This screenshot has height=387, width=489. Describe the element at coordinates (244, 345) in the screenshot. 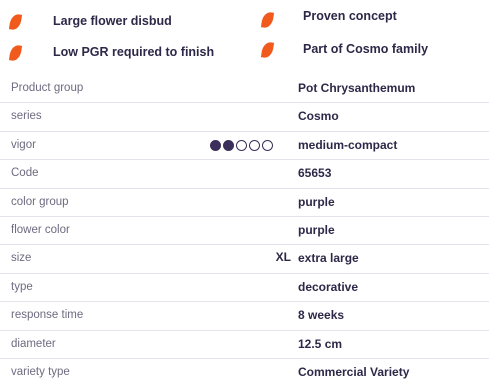

I see `spec-row-diameter: diameter 12.5 cm` at that location.